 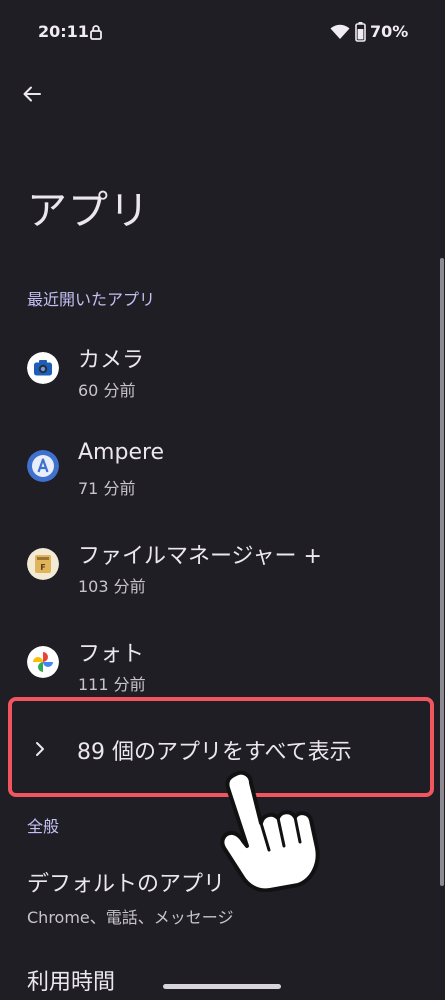 I want to click on recent-app-camera: カメラ 60 分前, so click(x=222, y=368).